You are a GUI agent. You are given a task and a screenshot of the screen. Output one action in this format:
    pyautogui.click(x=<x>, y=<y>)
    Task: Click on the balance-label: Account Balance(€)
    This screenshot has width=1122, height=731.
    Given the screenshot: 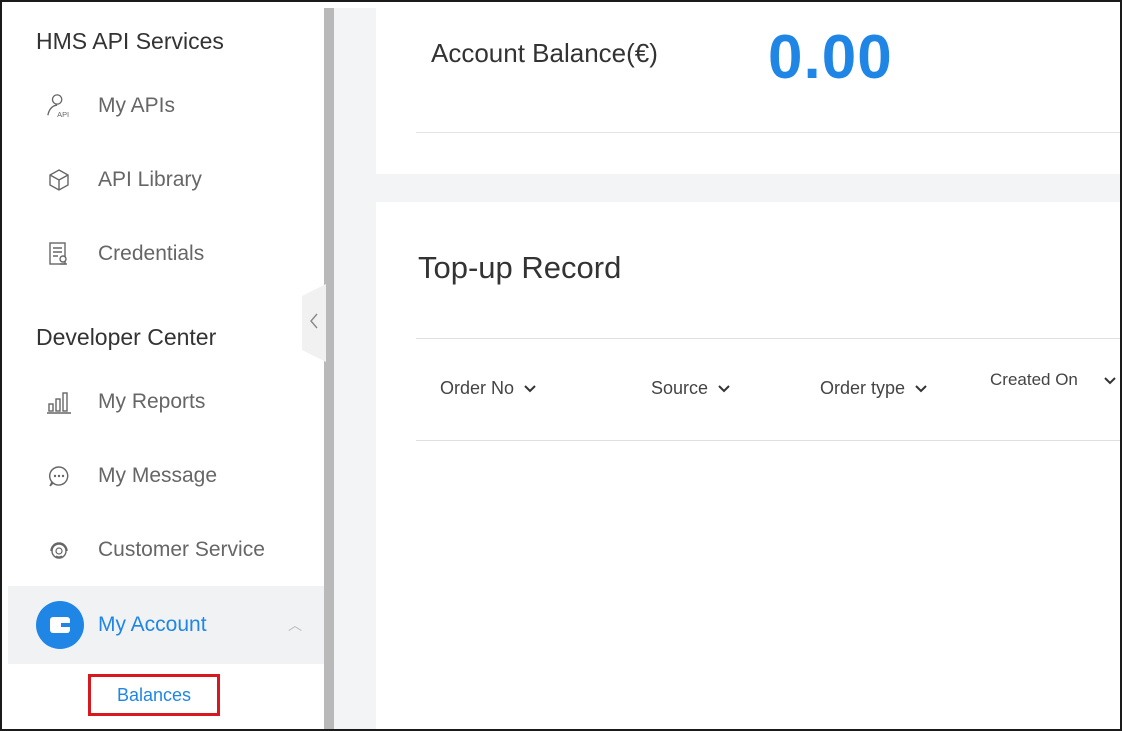 What is the action you would take?
    pyautogui.click(x=544, y=53)
    